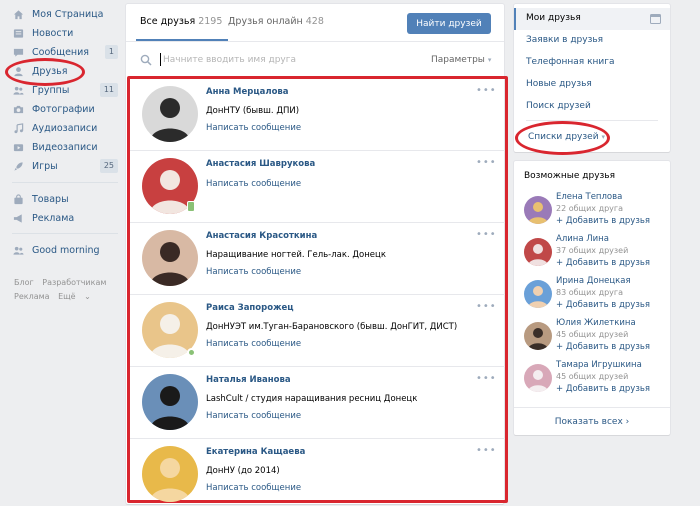 The height and width of the screenshot is (506, 700). I want to click on nav-label: Моя Страница, so click(68, 14).